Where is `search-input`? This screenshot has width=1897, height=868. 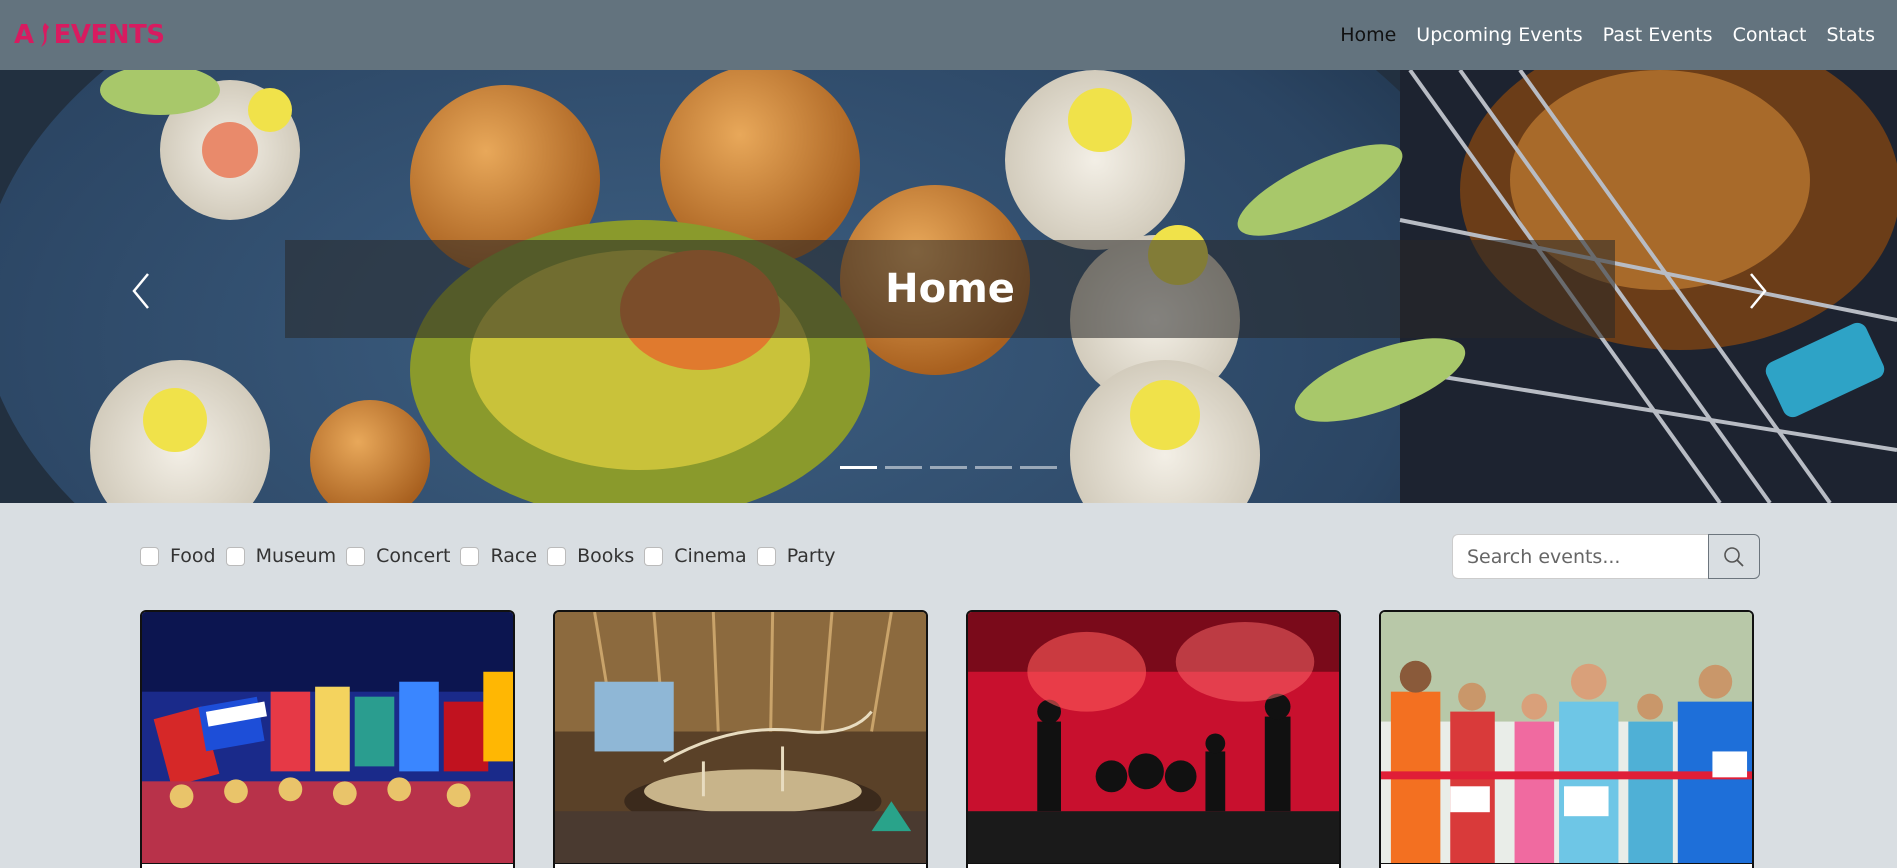 search-input is located at coordinates (1580, 556).